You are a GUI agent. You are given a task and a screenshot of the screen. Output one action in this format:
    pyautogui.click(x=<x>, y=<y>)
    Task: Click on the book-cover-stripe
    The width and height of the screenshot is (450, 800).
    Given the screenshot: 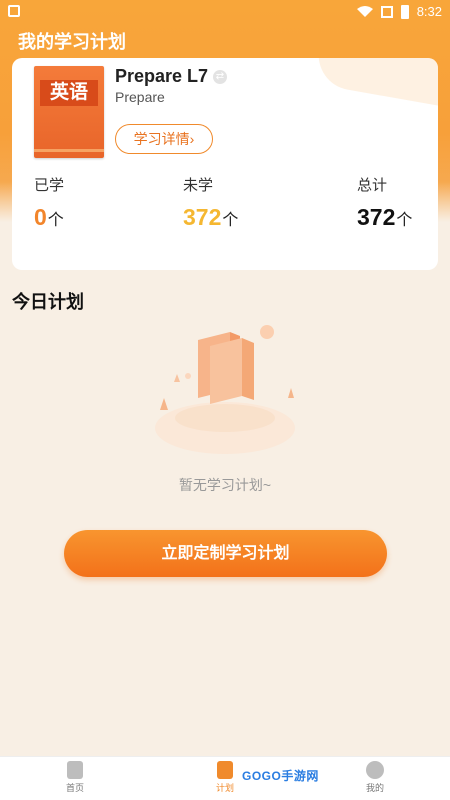 What is the action you would take?
    pyautogui.click(x=69, y=150)
    